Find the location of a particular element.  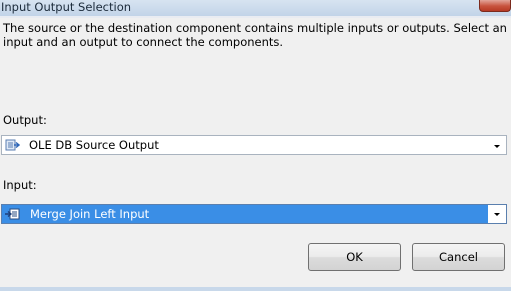

cancel-button: Cancel is located at coordinates (458, 257).